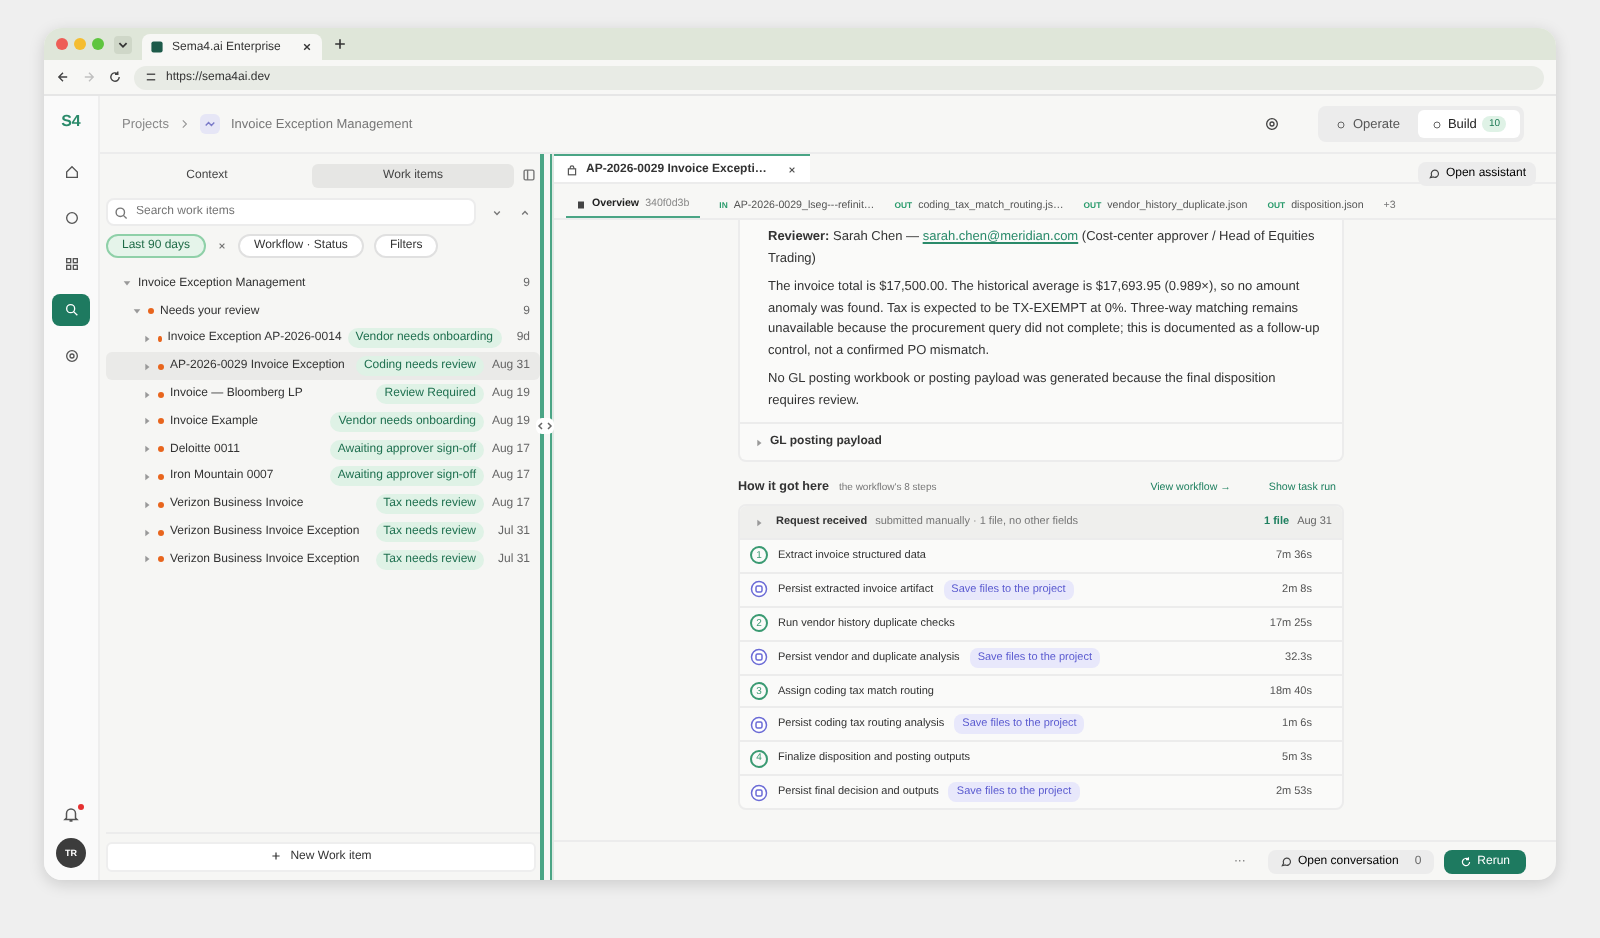  What do you see at coordinates (276, 856) in the screenshot?
I see `plus-icon` at bounding box center [276, 856].